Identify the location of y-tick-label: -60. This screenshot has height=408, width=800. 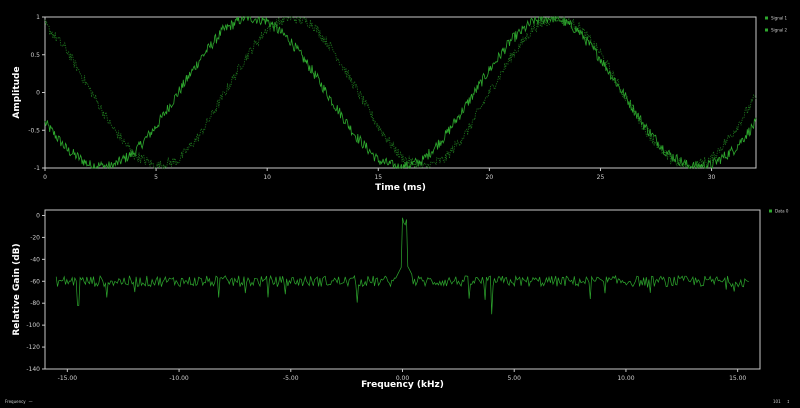
(35, 281).